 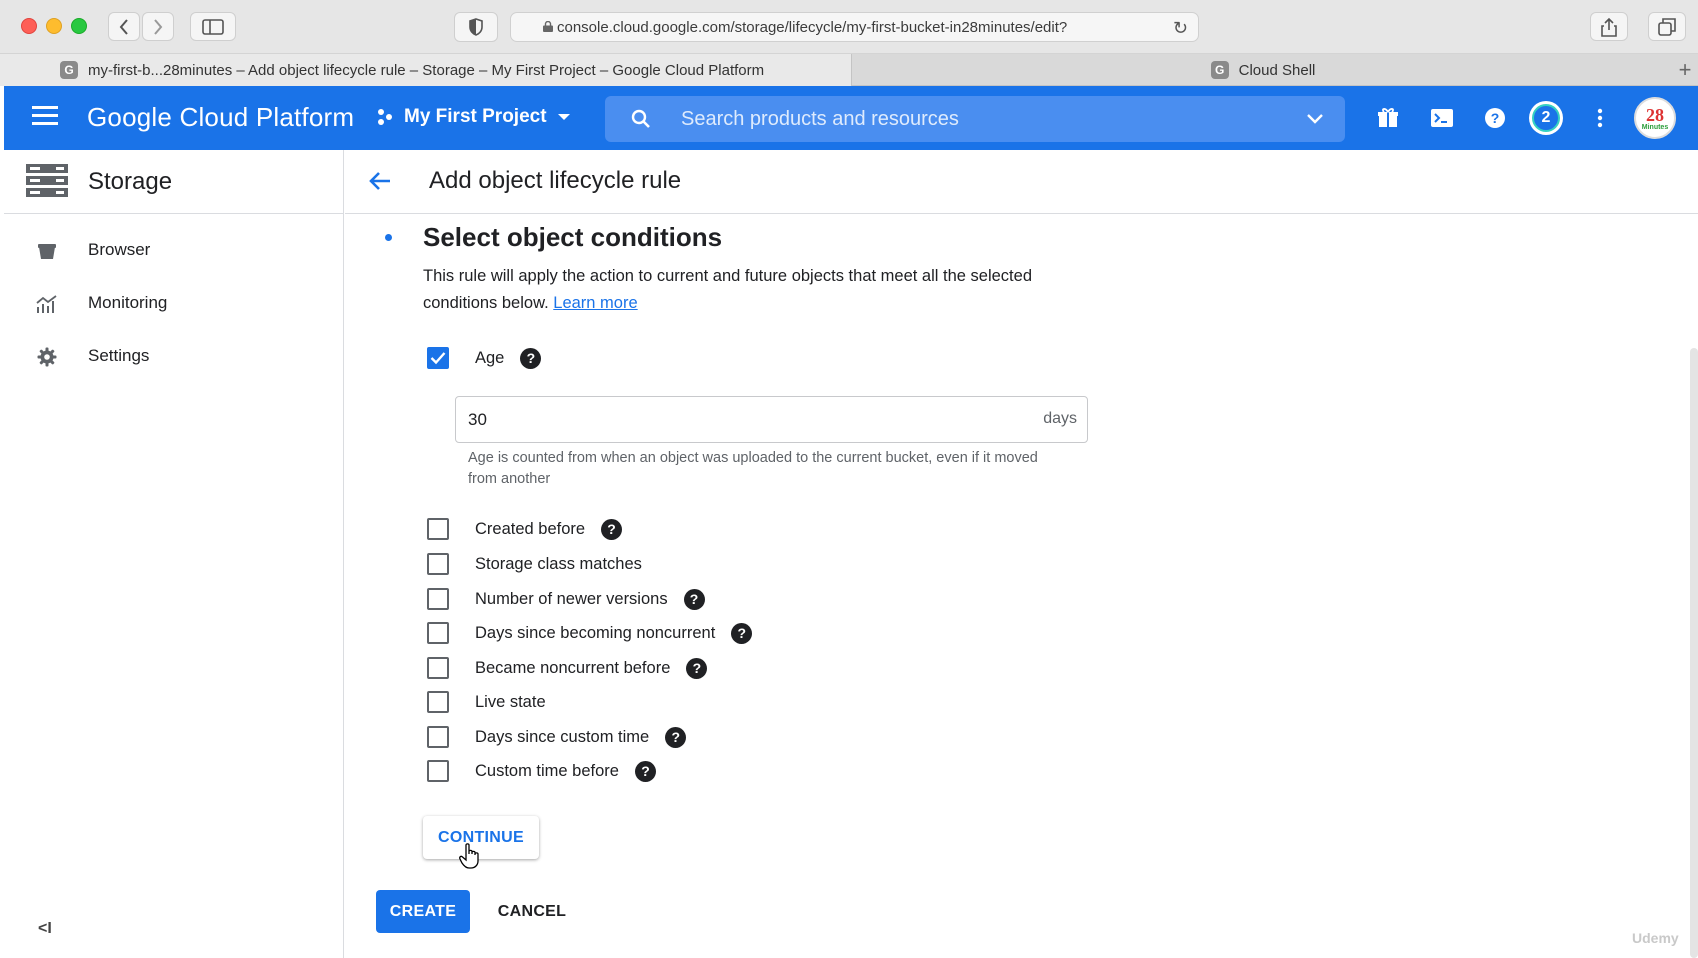 What do you see at coordinates (1655, 127) in the screenshot?
I see `avatar-sub: Minutes` at bounding box center [1655, 127].